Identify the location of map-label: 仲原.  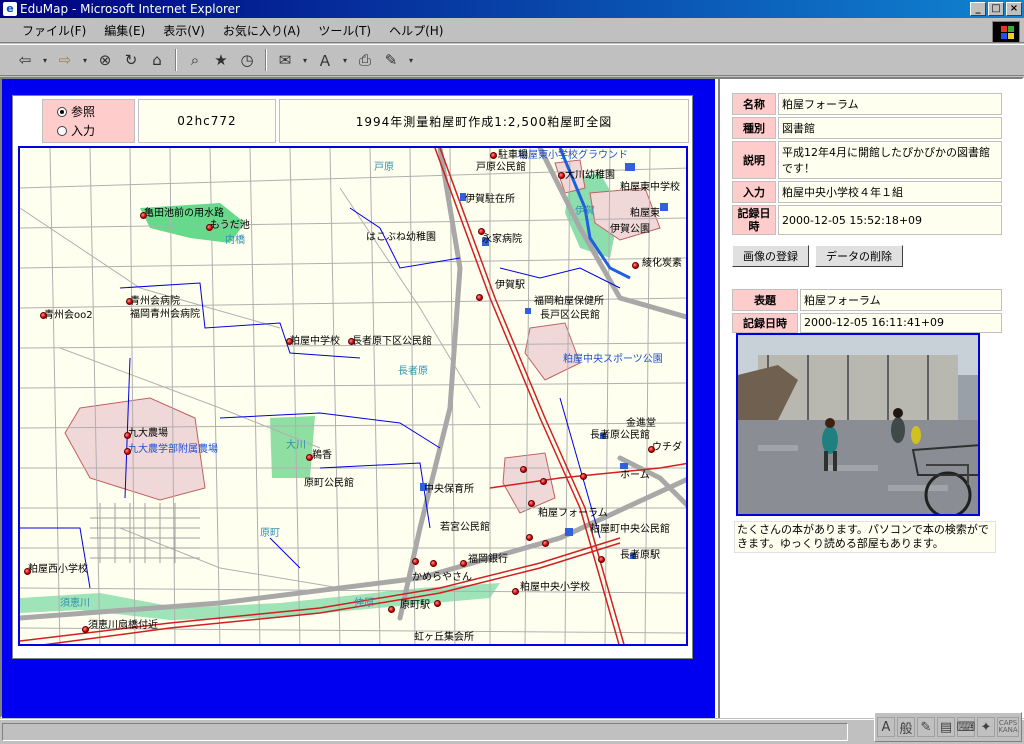
(364, 603).